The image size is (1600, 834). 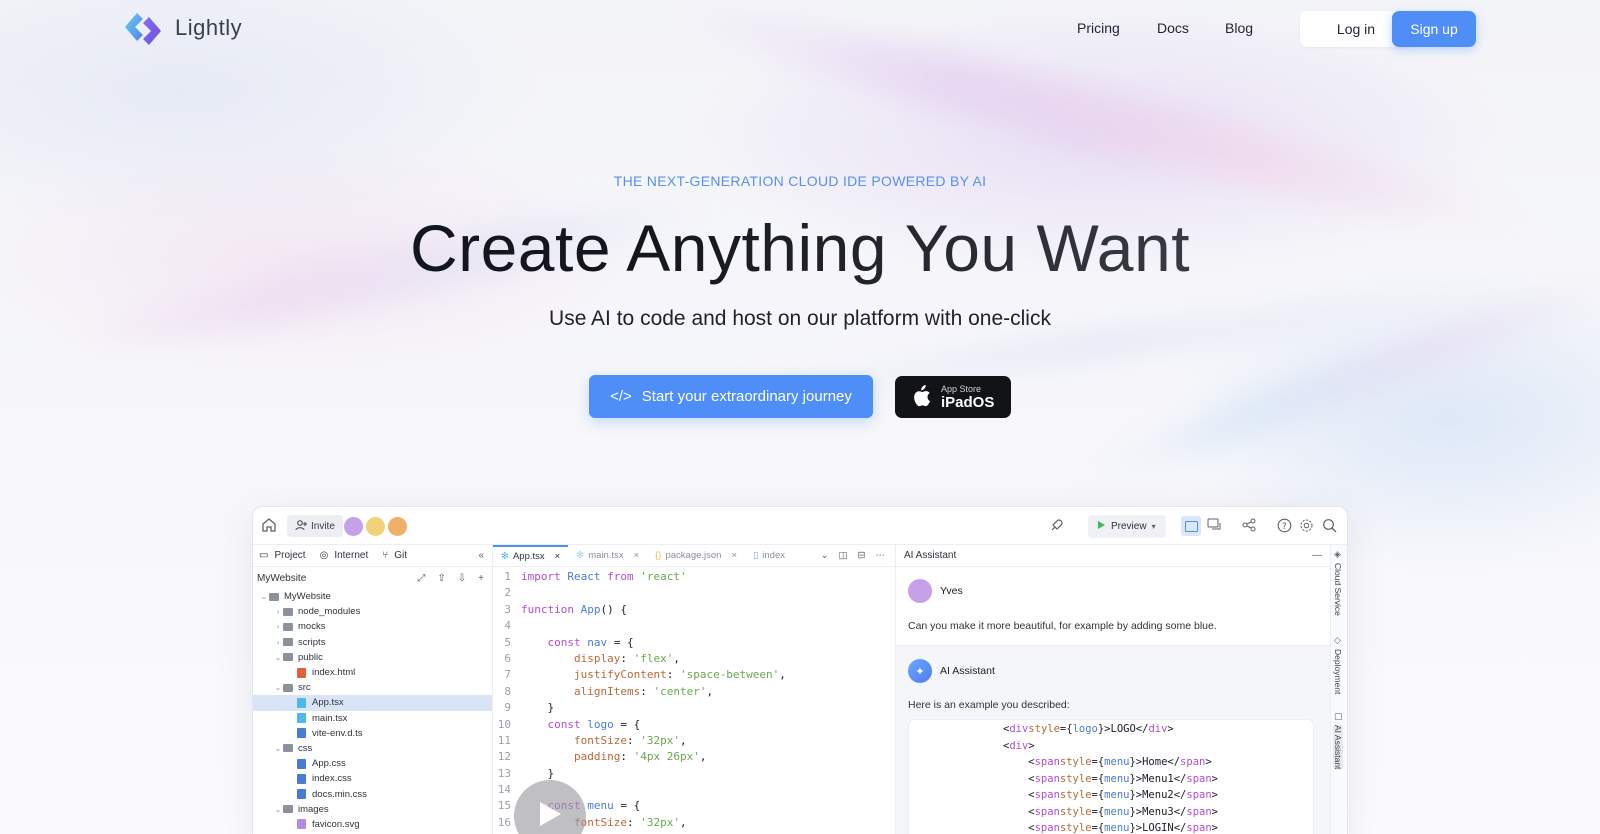 I want to click on side-tab-deployment: Deployment, so click(x=1338, y=671).